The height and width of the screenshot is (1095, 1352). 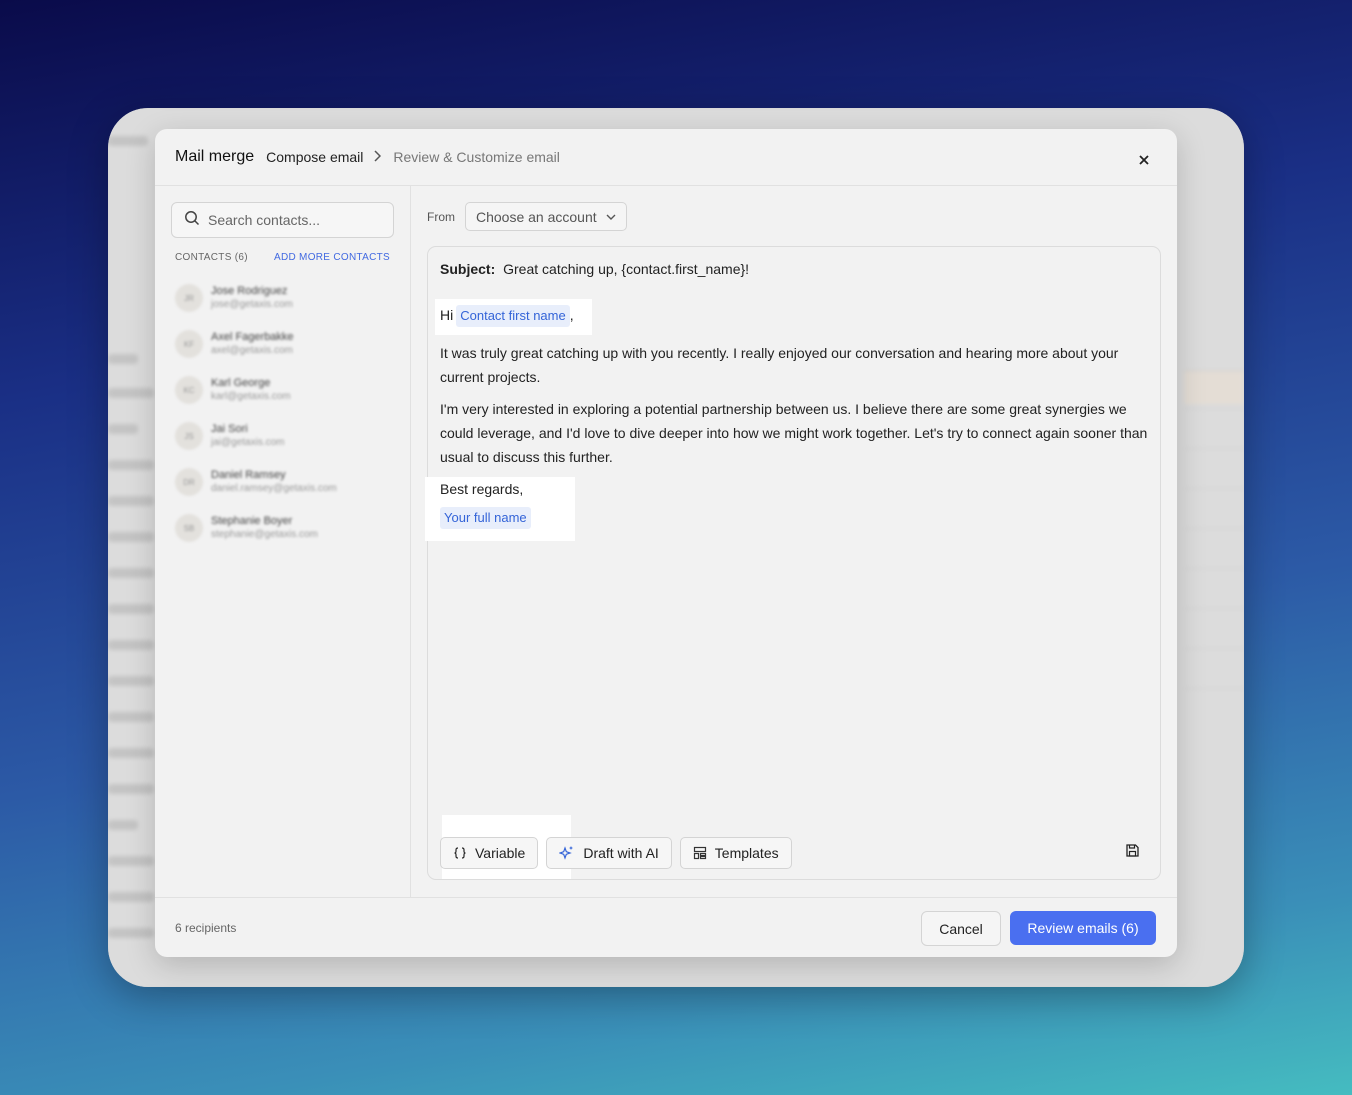 I want to click on contact-email: stephanie@getaxis.com, so click(x=264, y=534).